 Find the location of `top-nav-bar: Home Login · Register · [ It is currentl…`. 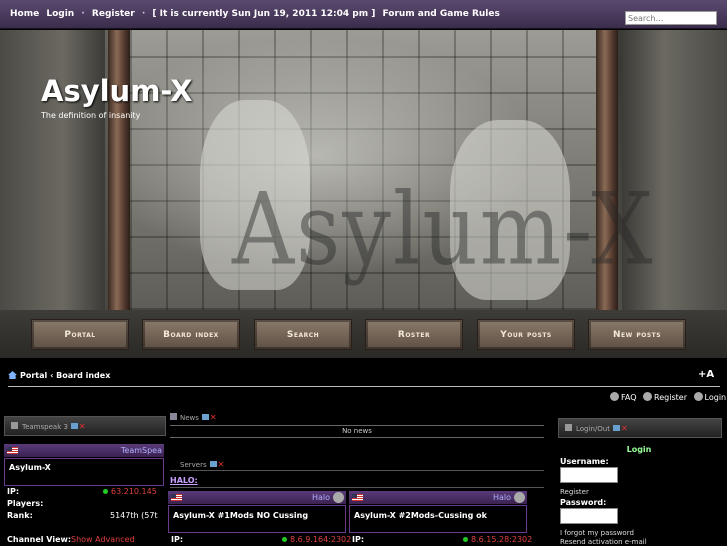

top-nav-bar: Home Login · Register · [ It is currentl… is located at coordinates (363, 14).